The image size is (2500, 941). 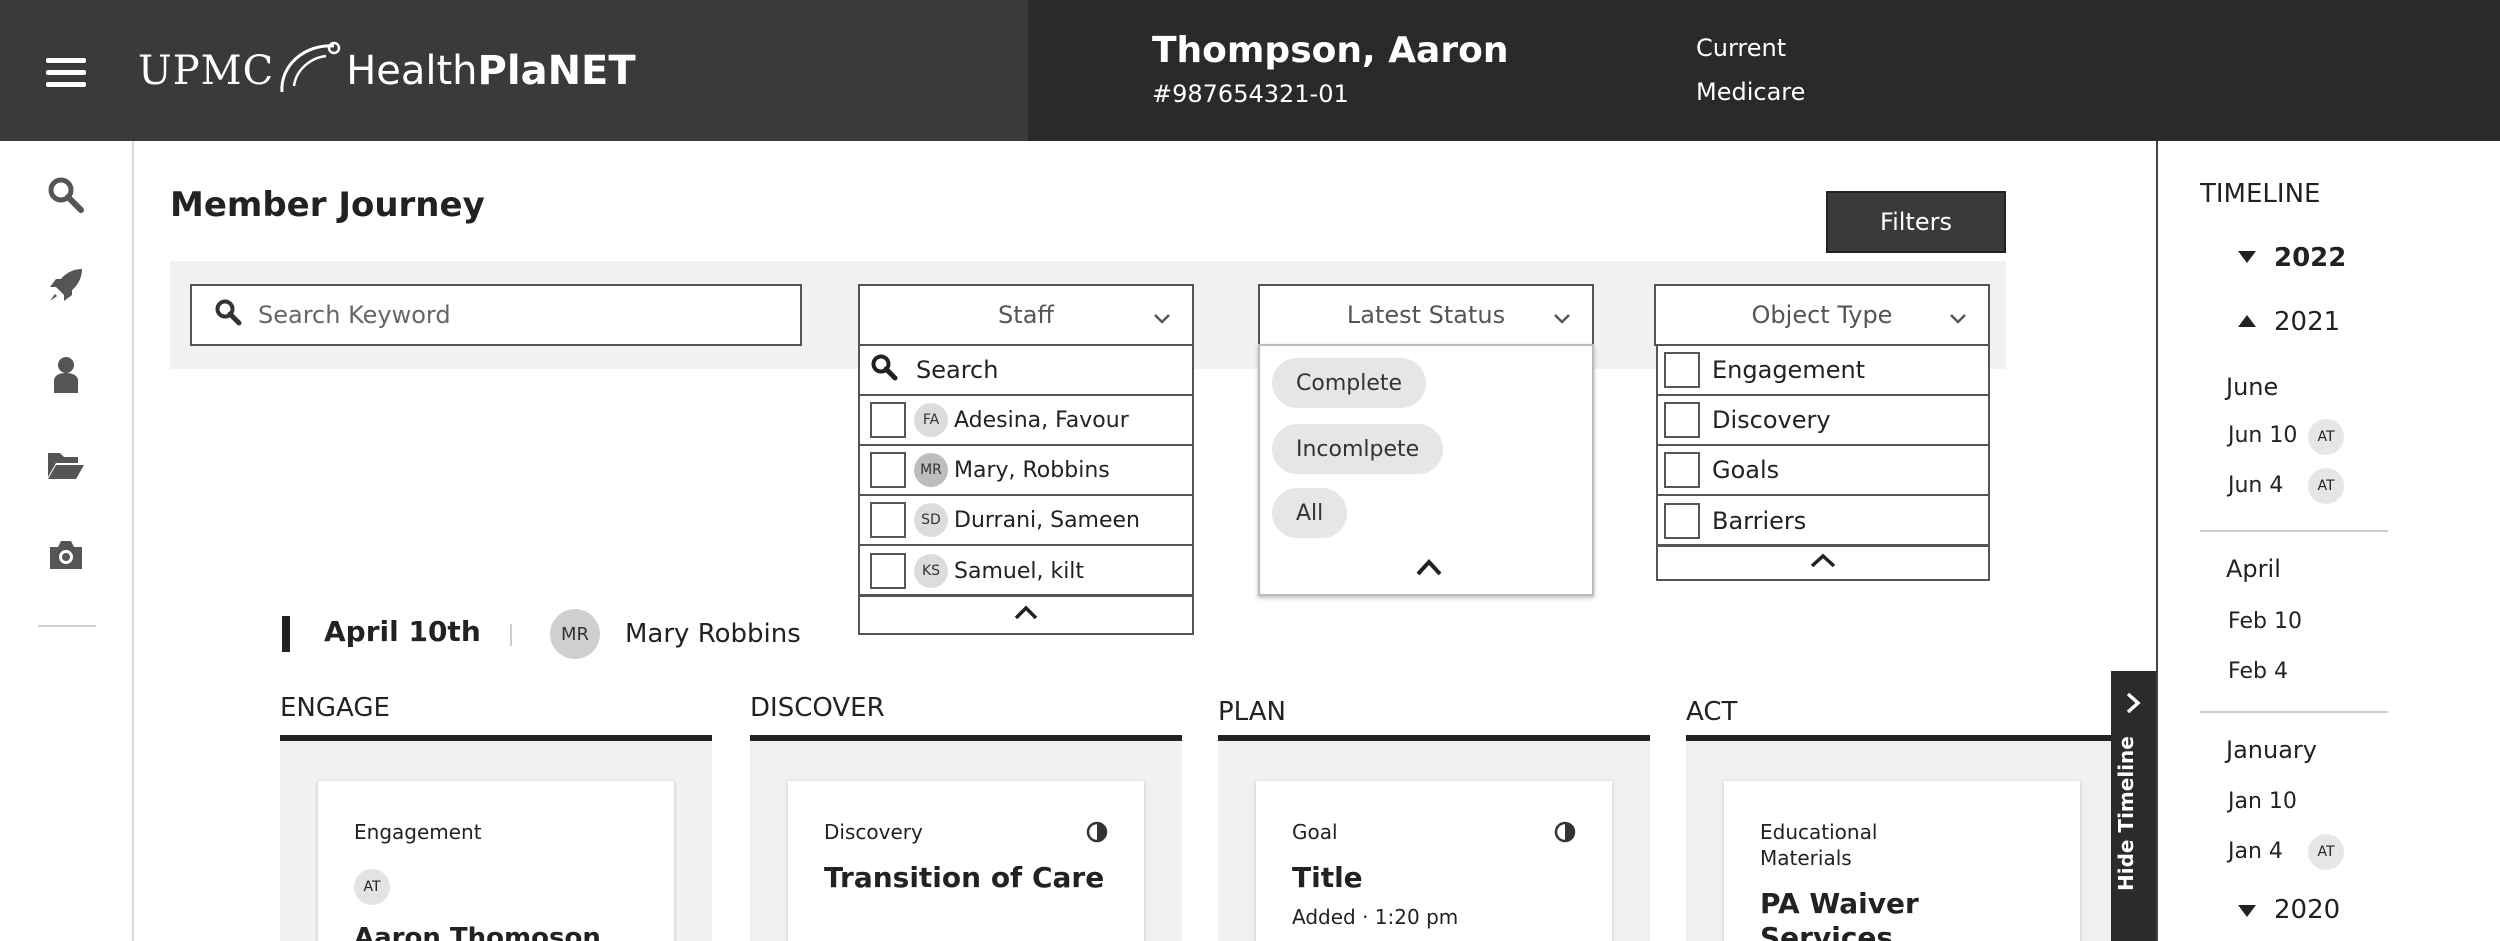 What do you see at coordinates (1902, 861) in the screenshot?
I see `educational-materials-card: Educational Materials PA Waiver Services` at bounding box center [1902, 861].